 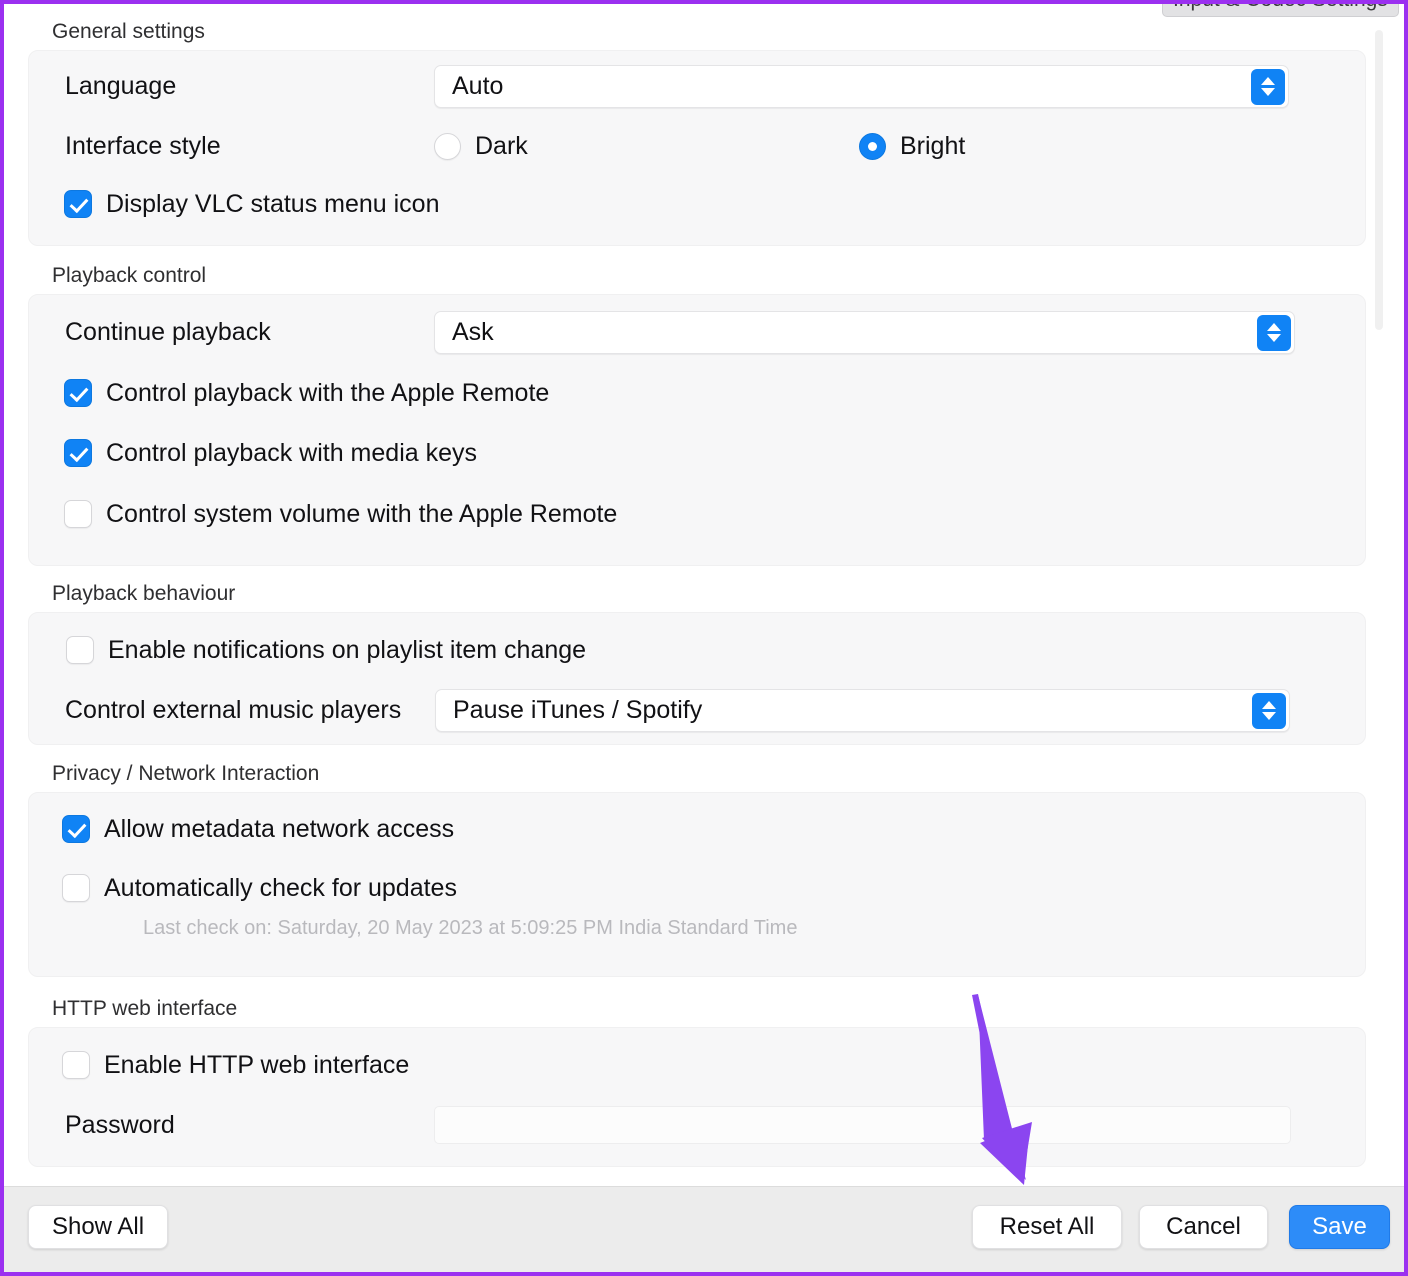 What do you see at coordinates (933, 145) in the screenshot?
I see `radio-bright-label: Bright` at bounding box center [933, 145].